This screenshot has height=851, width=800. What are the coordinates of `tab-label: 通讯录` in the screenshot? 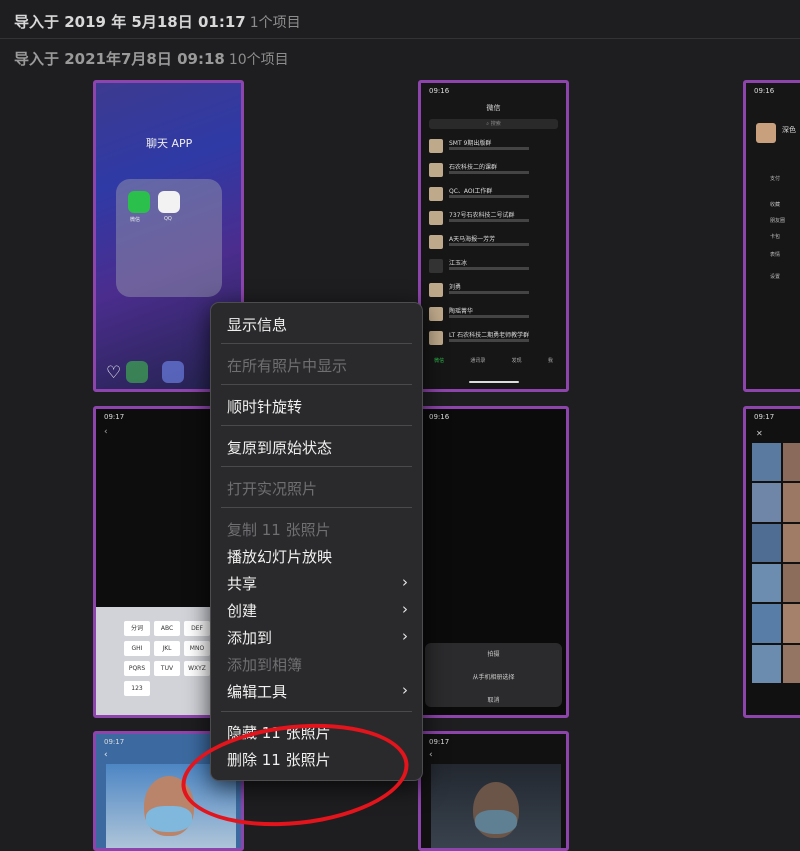 It's located at (478, 361).